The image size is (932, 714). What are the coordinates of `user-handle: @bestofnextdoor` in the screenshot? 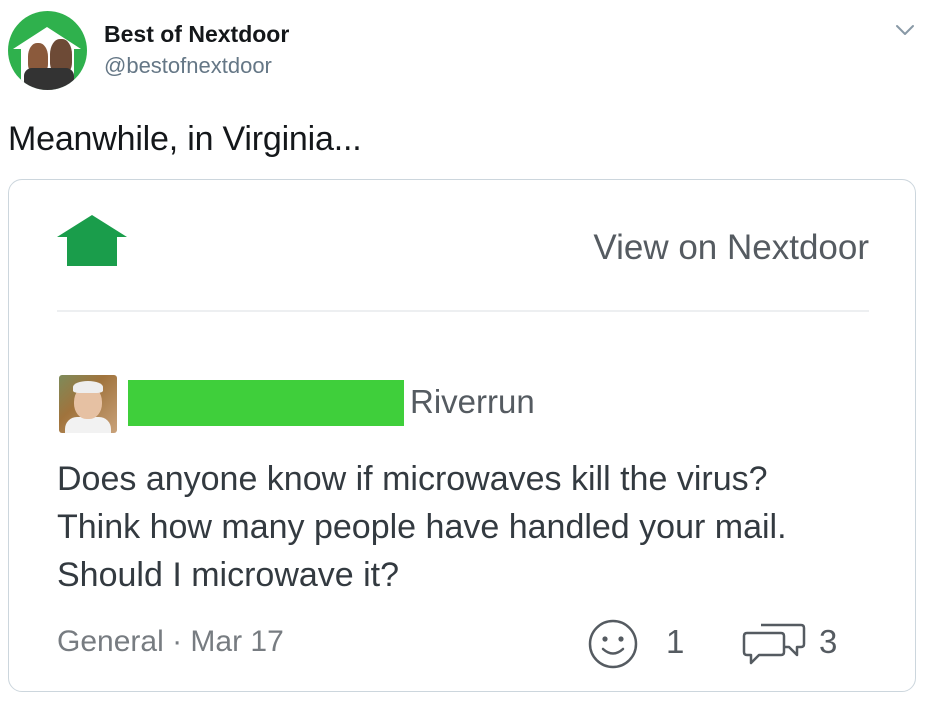 It's located at (188, 66).